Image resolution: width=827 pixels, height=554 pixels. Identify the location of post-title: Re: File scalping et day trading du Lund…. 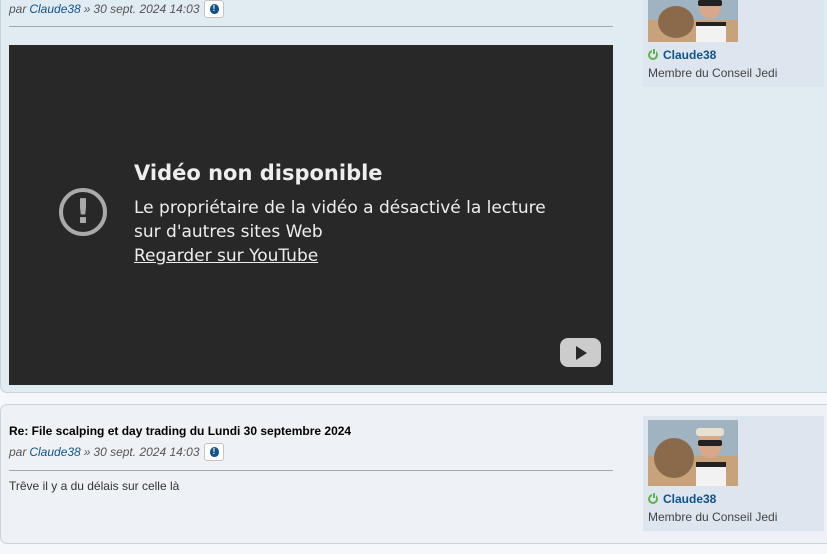
(180, 431).